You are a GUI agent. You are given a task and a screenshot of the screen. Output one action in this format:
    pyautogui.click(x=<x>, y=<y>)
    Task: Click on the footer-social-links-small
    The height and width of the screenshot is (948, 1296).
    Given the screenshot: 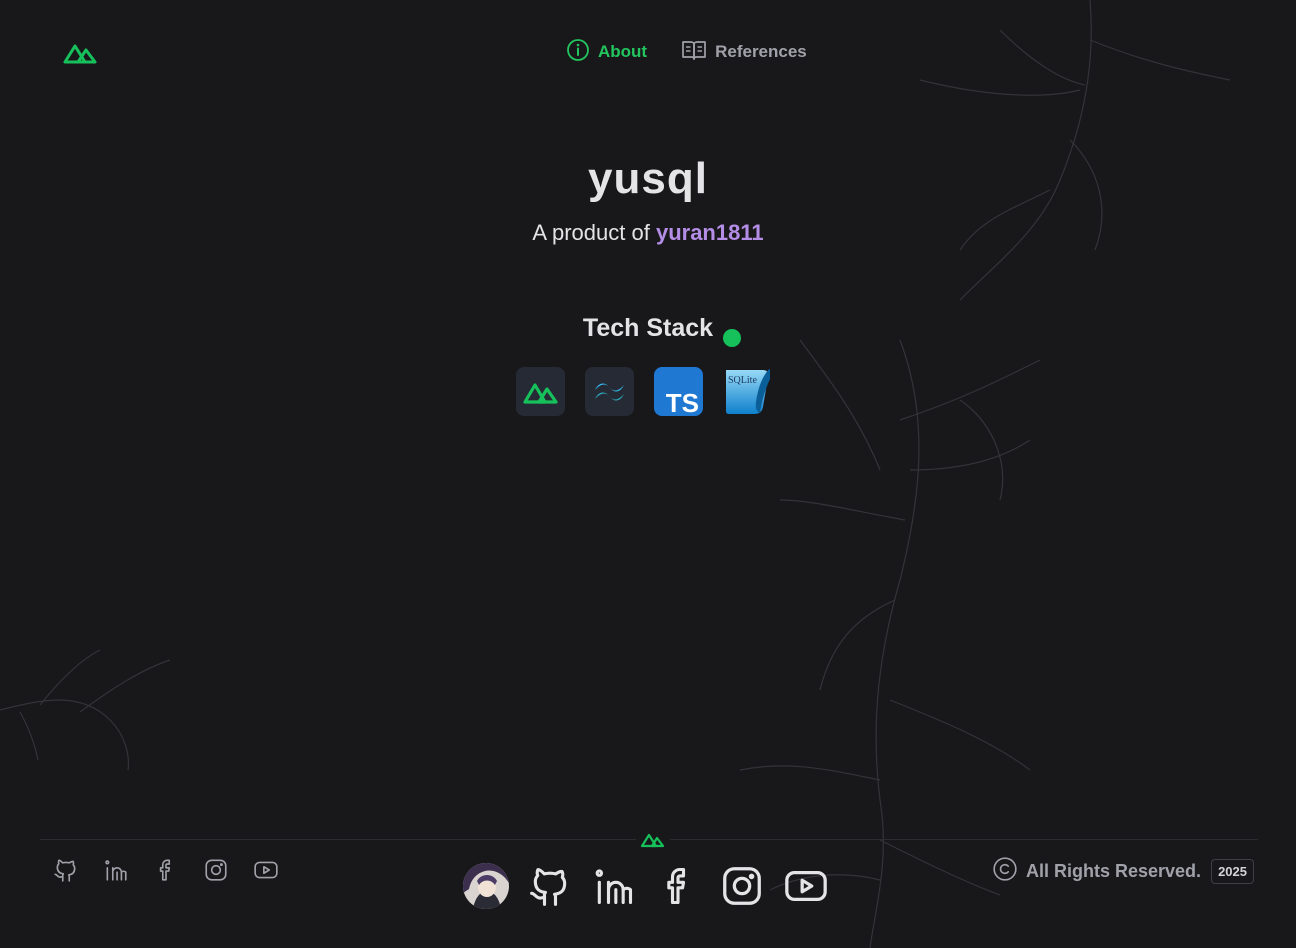 What is the action you would take?
    pyautogui.click(x=166, y=870)
    